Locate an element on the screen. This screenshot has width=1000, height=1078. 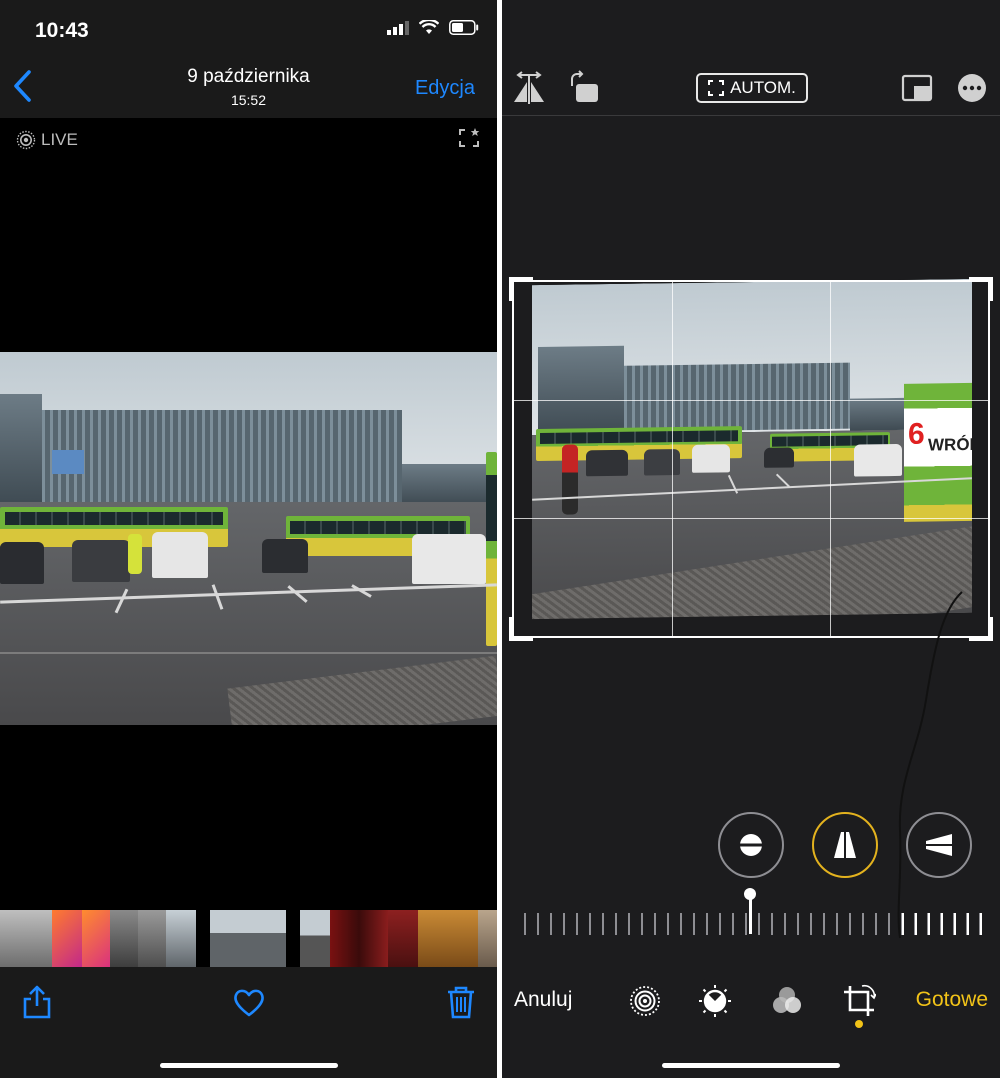
straighten-button is located at coordinates (751, 845).